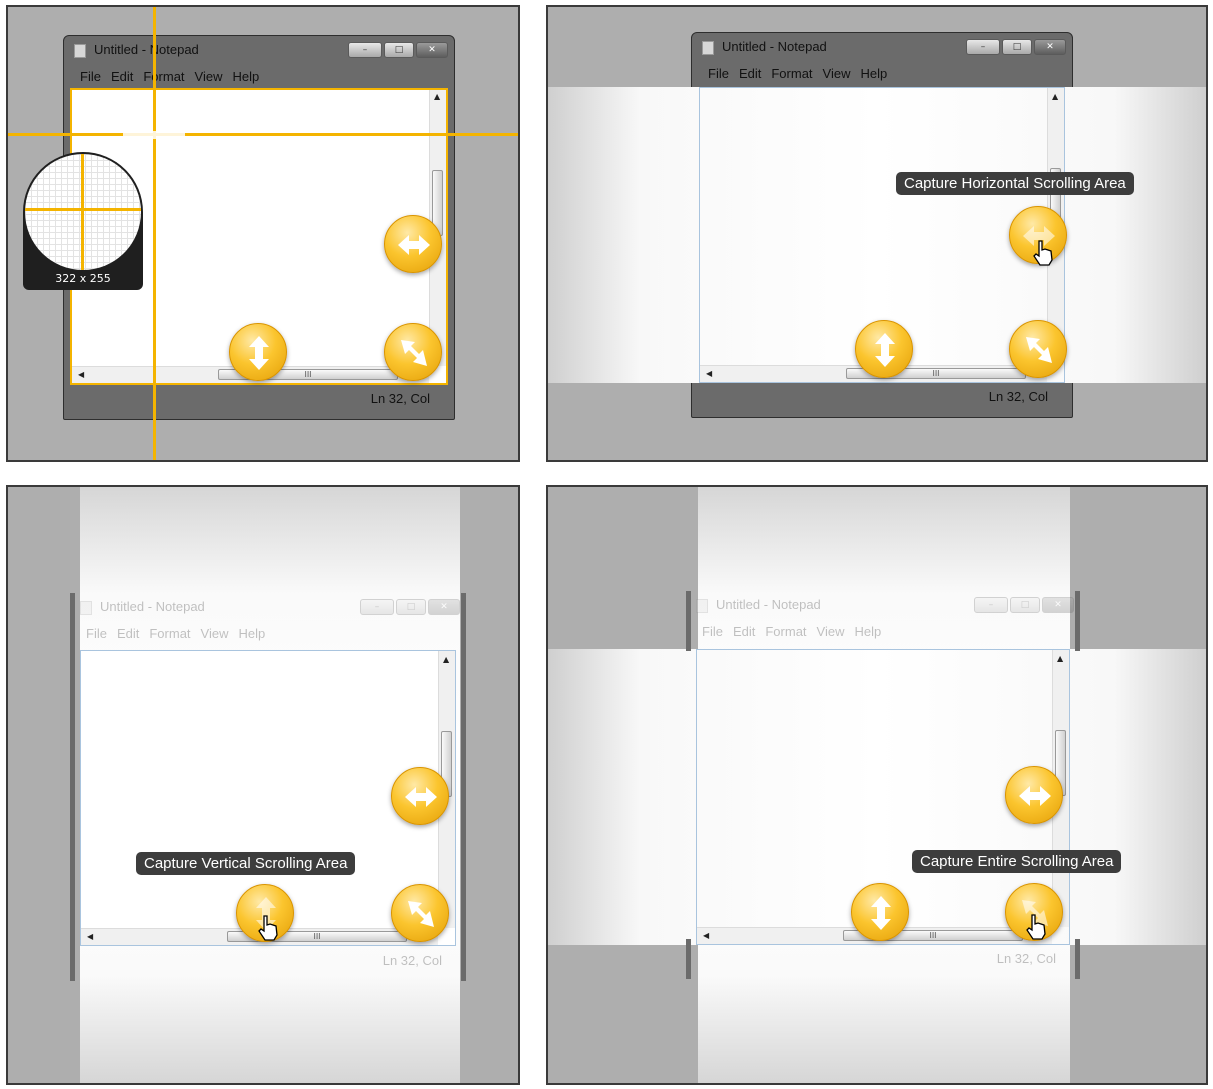 The width and height of the screenshot is (1213, 1089). I want to click on tooltip-vertical: Capture Vertical Scrolling Area, so click(246, 863).